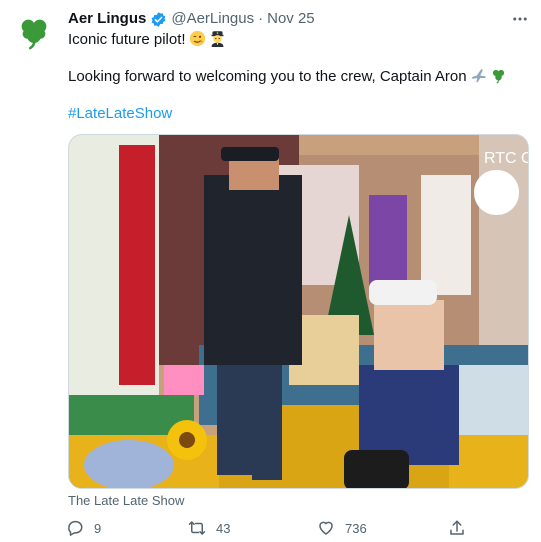 This screenshot has height=542, width=541. I want to click on retweet-button: 43, so click(209, 528).